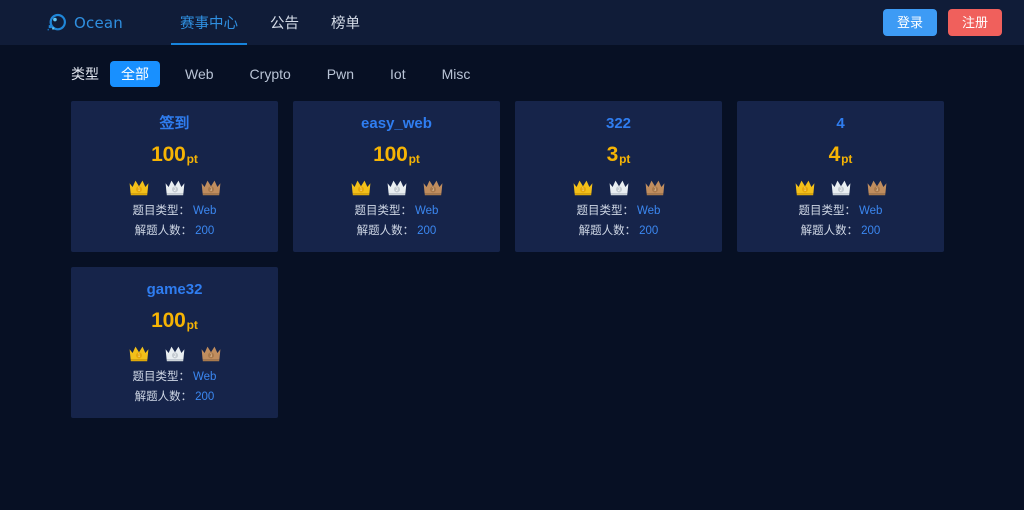  What do you see at coordinates (512, 22) in the screenshot?
I see `top-header: Ocean 赛事中心 公告 榜单 登录 注册` at bounding box center [512, 22].